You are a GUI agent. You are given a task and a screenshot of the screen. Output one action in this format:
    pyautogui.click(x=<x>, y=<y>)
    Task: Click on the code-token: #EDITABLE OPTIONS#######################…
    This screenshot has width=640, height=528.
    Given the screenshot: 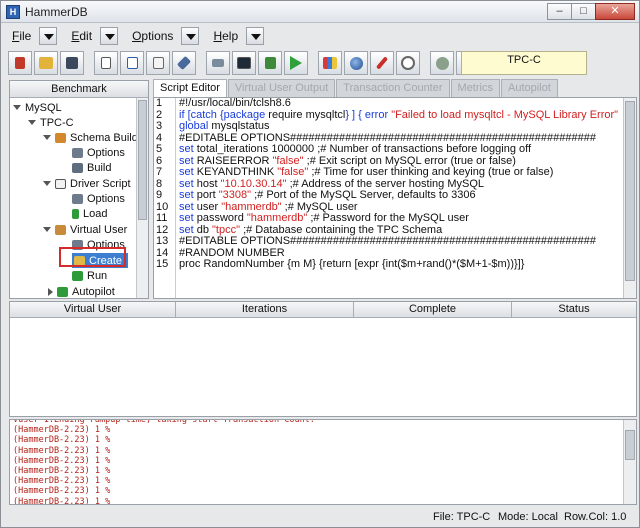 What is the action you would take?
    pyautogui.click(x=387, y=138)
    